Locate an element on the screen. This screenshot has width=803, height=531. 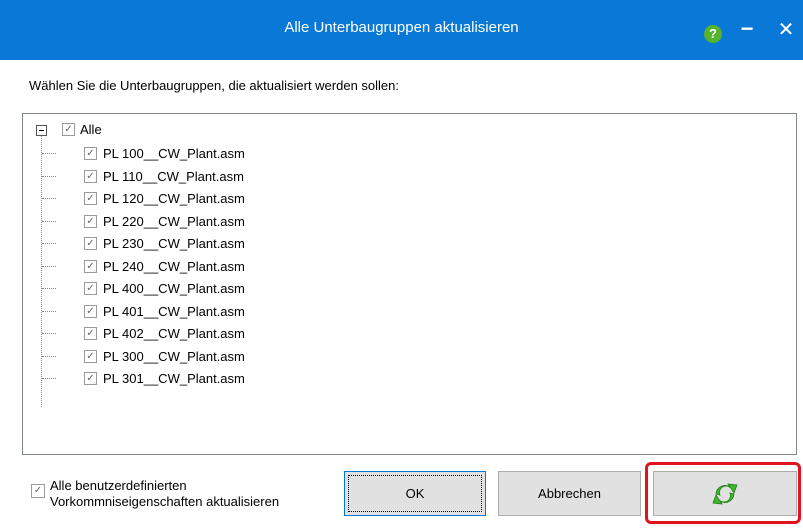
update-custom-props-checkbox: ✓ is located at coordinates (38, 491).